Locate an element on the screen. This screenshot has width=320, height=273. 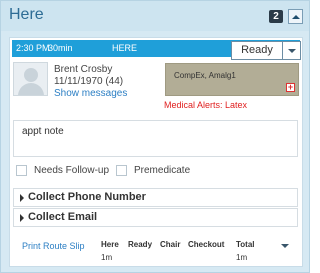
timing-label: Checkout is located at coordinates (206, 244).